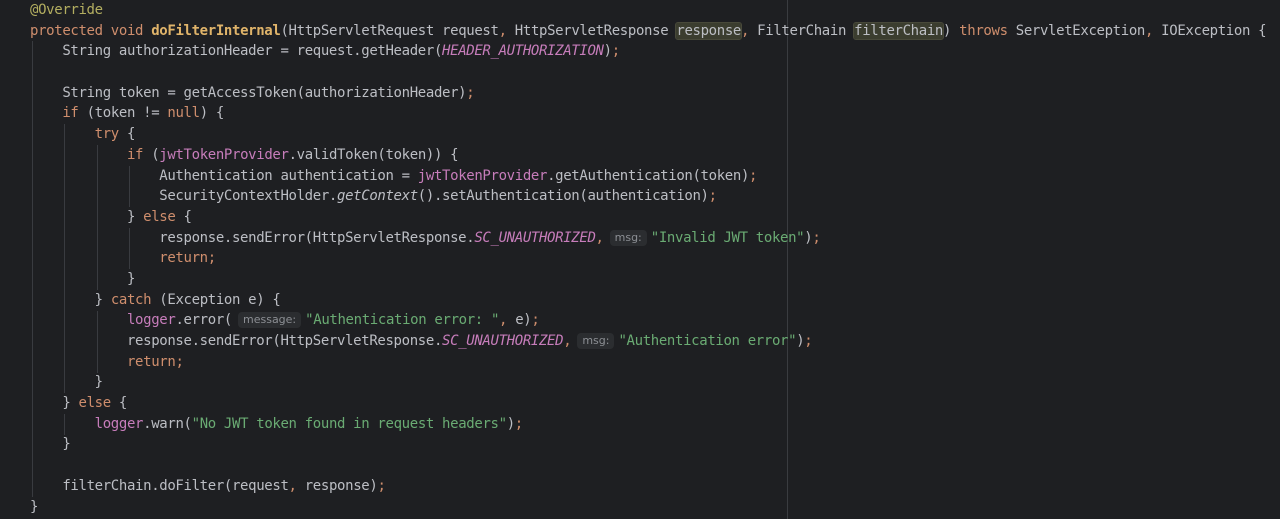 Image resolution: width=1280 pixels, height=519 pixels. Describe the element at coordinates (727, 237) in the screenshot. I see `string-literal: "Invalid JWT token"` at that location.